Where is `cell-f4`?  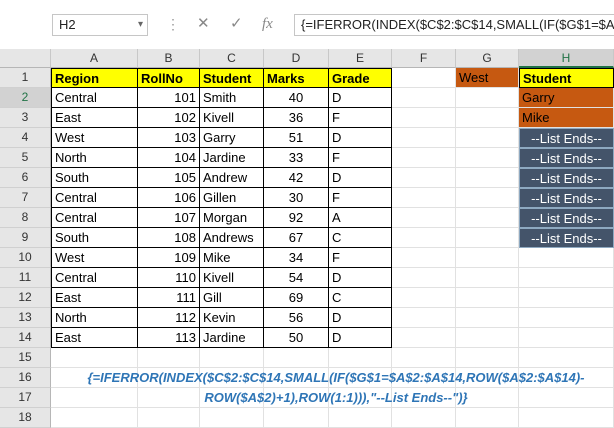 cell-f4 is located at coordinates (424, 138).